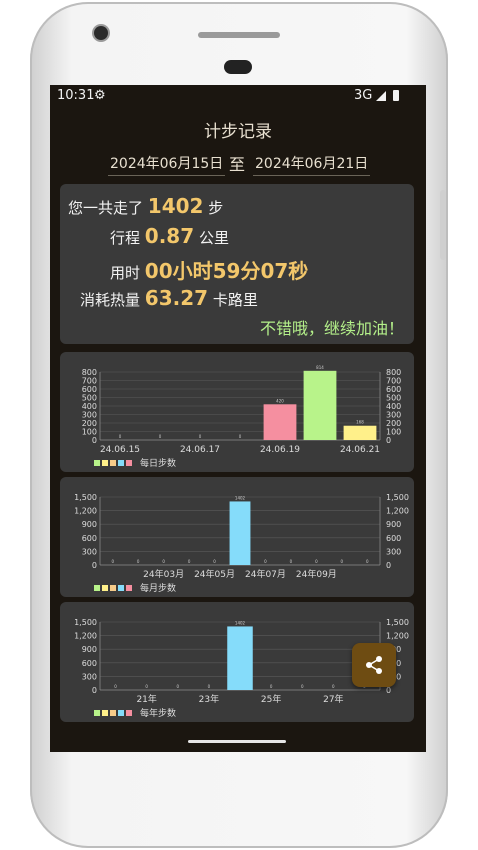 The image size is (478, 850). Describe the element at coordinates (89, 524) in the screenshot. I see `y-tick-label-left: 900` at that location.